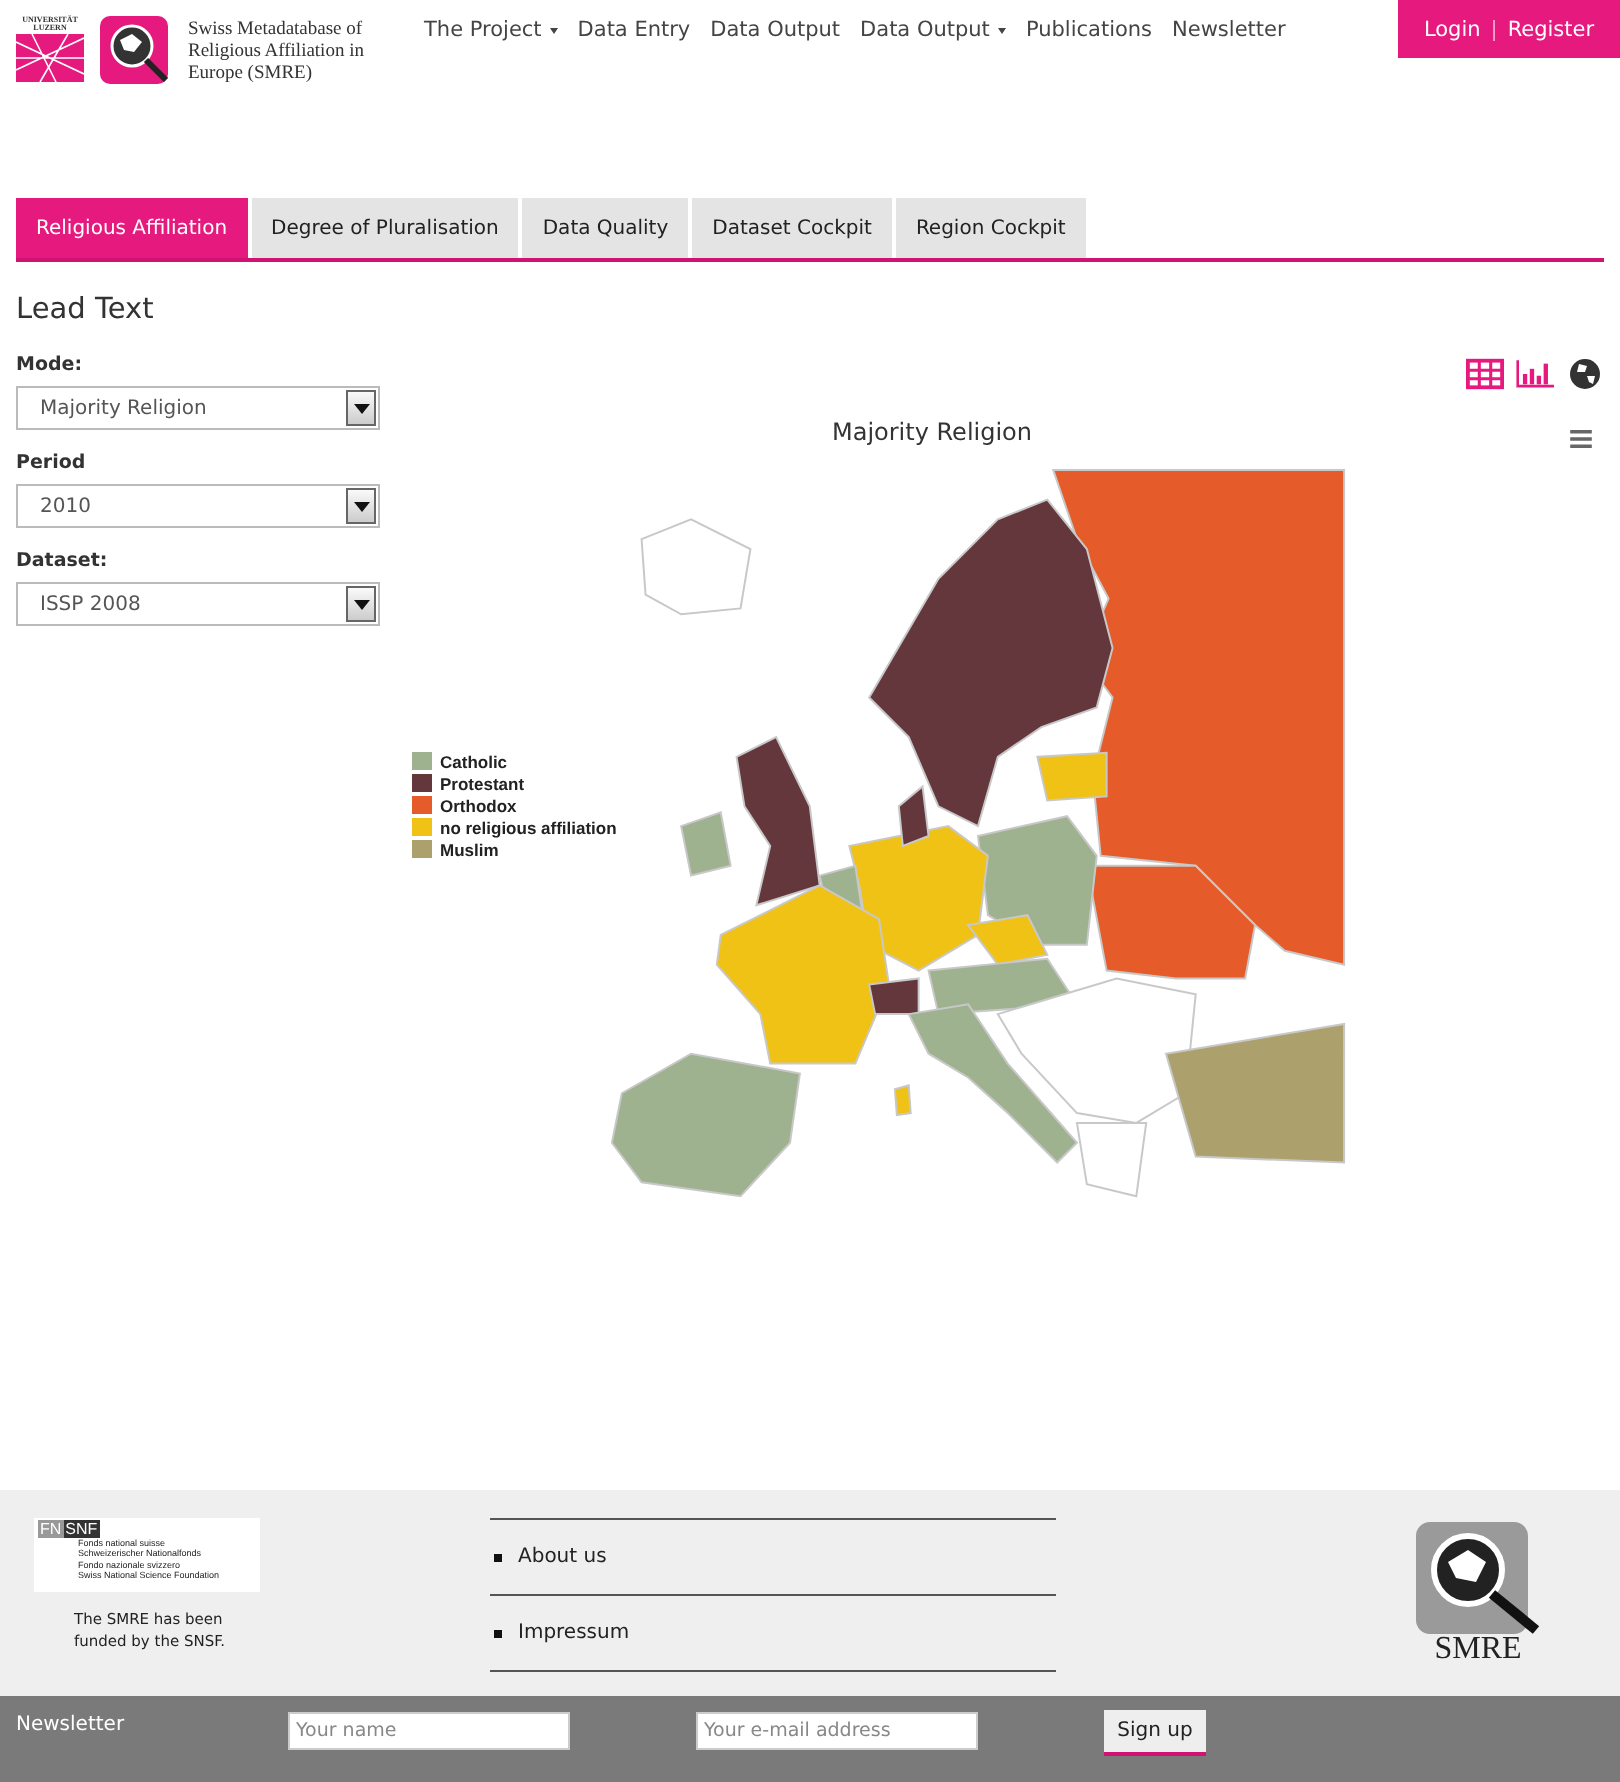  I want to click on name-field: Your name, so click(429, 1731).